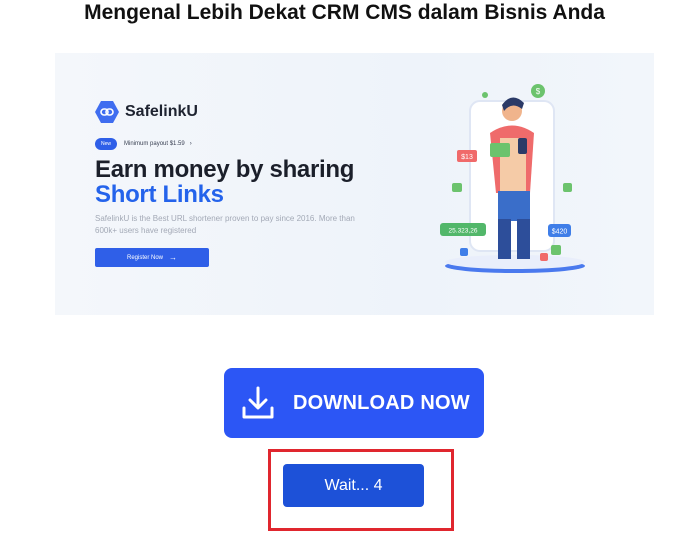 The image size is (689, 543). What do you see at coordinates (106, 144) in the screenshot?
I see `new-badge: New` at bounding box center [106, 144].